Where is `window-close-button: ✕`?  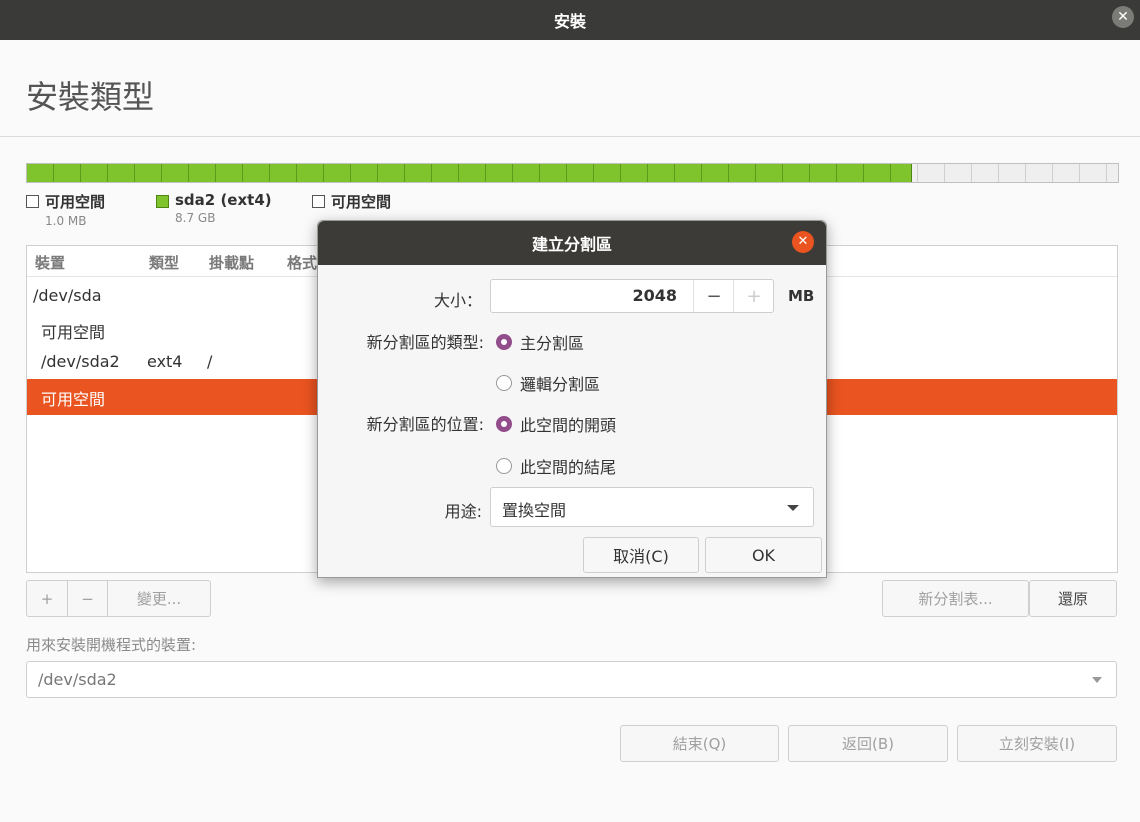 window-close-button: ✕ is located at coordinates (1123, 17).